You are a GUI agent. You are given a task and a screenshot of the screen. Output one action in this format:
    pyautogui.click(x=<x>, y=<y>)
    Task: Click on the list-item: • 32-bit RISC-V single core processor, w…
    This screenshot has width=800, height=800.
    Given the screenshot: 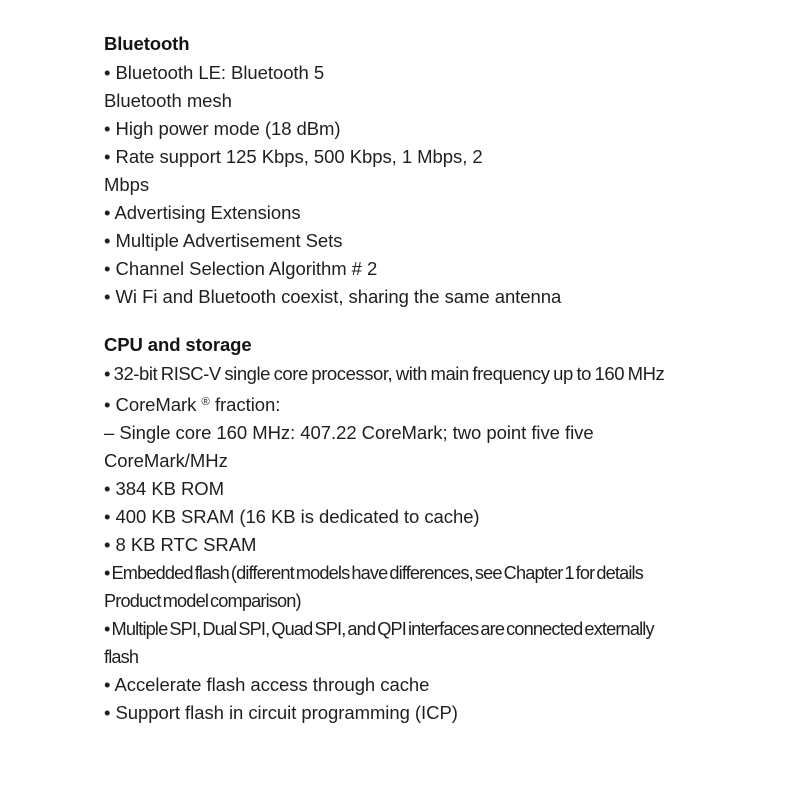 What is the action you would take?
    pyautogui.click(x=384, y=373)
    